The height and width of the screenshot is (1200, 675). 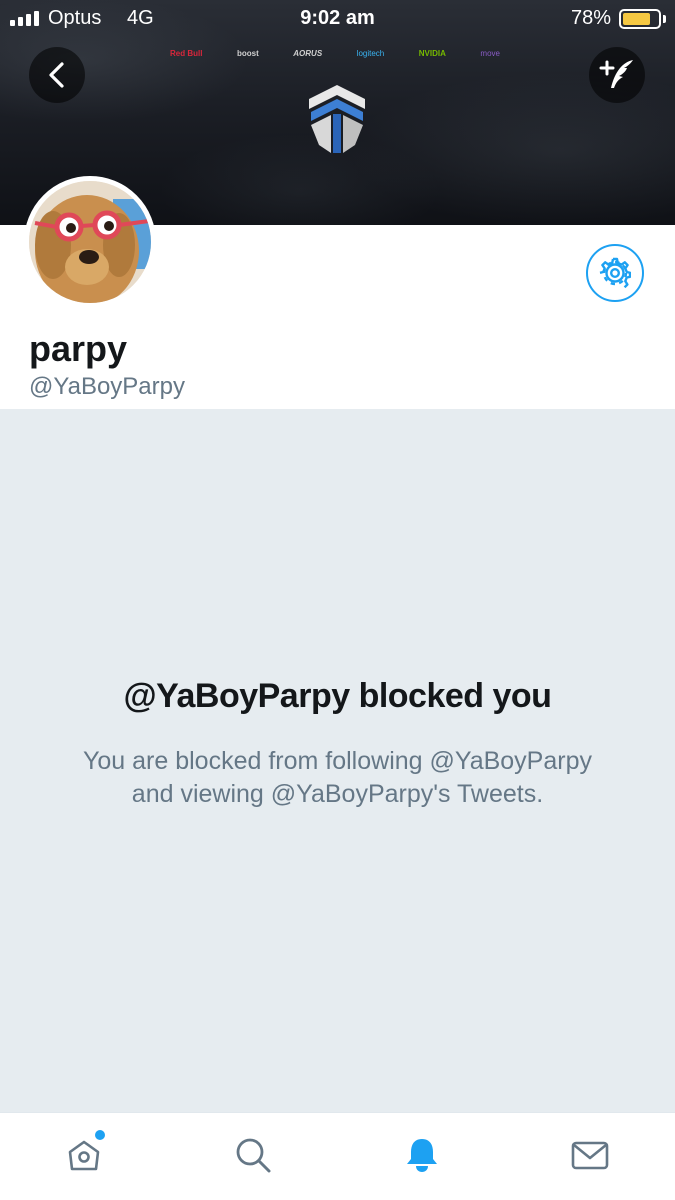 I want to click on battery-fill, so click(x=636, y=19).